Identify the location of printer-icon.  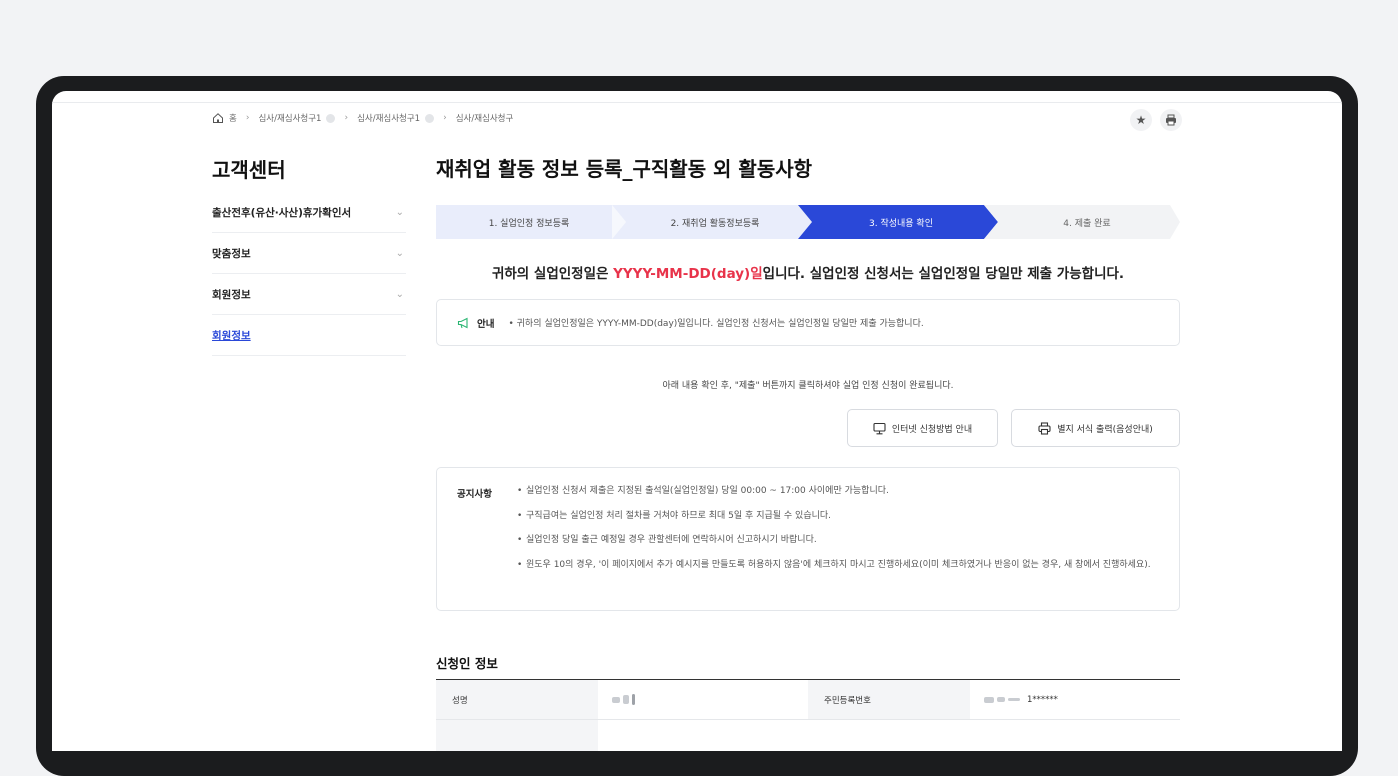
(1044, 428).